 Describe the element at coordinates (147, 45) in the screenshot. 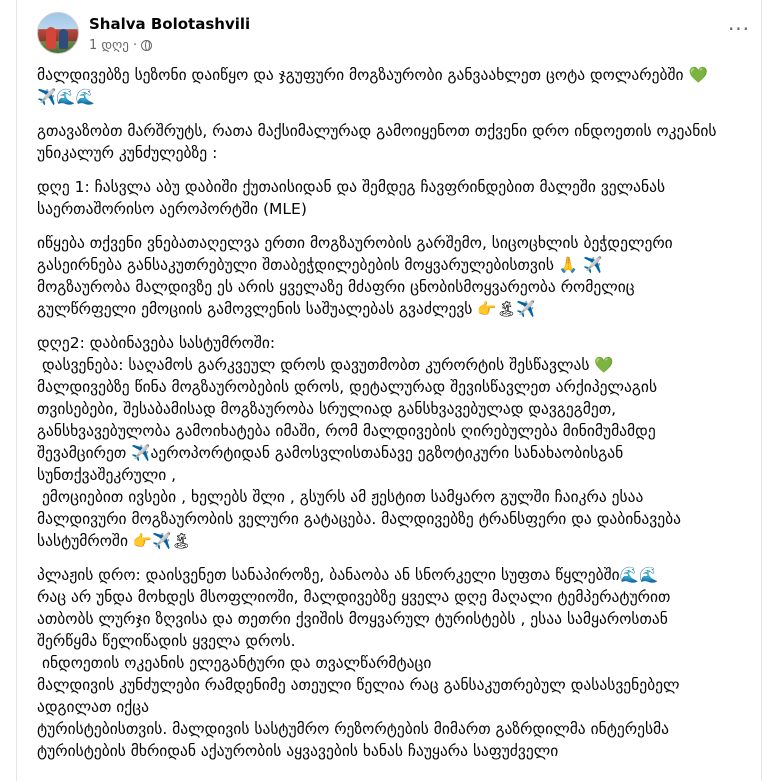

I see `globe-icon` at that location.